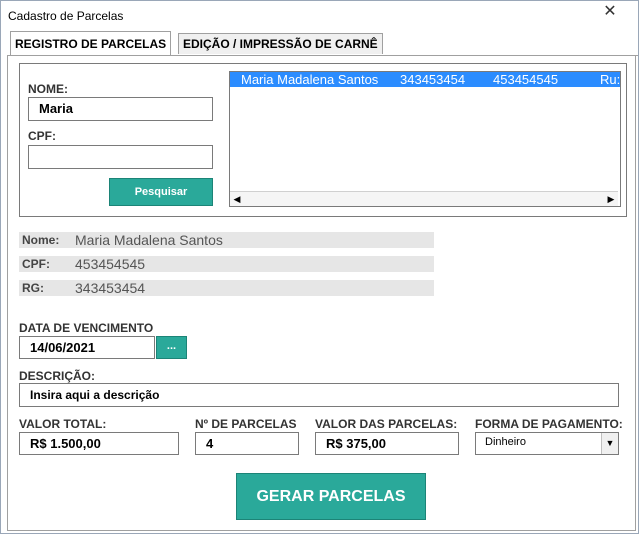  What do you see at coordinates (161, 192) in the screenshot?
I see `search-button: Pesquisar` at bounding box center [161, 192].